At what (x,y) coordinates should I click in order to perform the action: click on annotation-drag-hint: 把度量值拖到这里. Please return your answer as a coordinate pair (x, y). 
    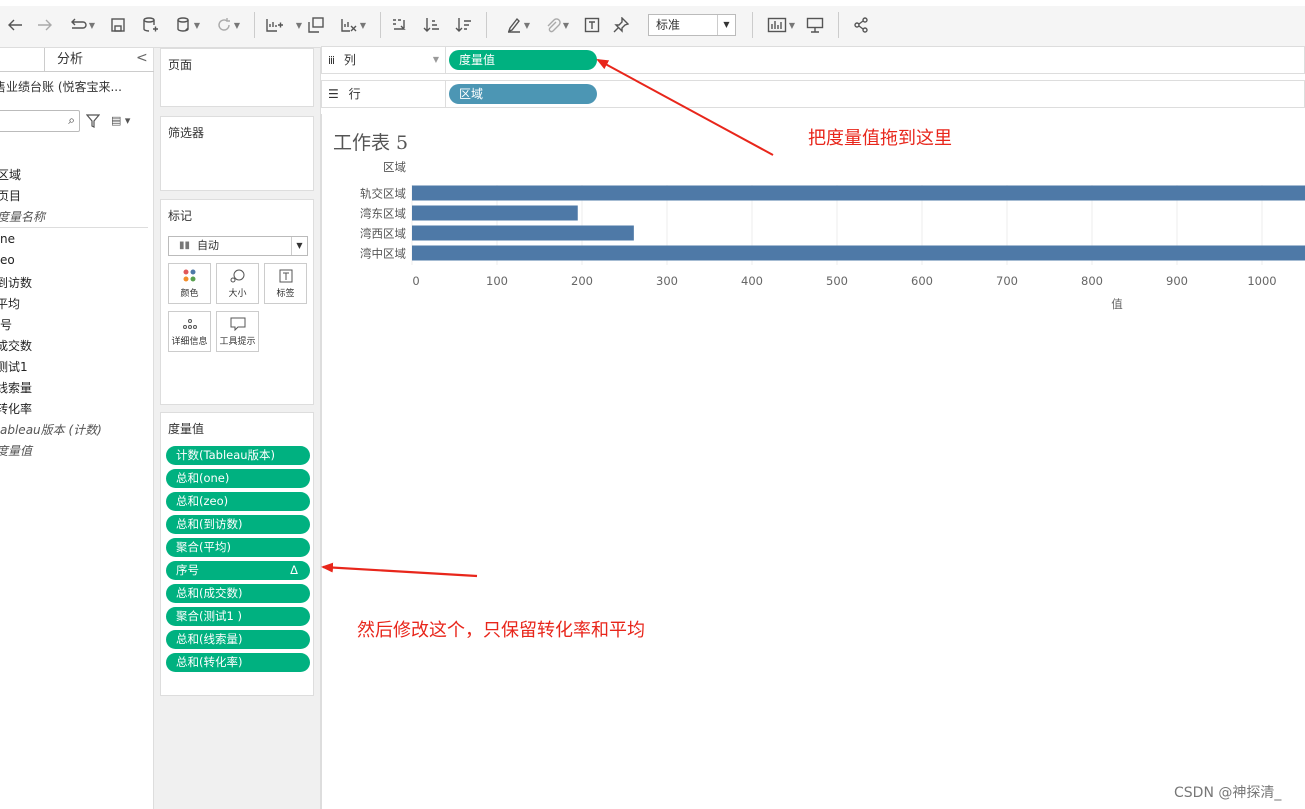
    Looking at the image, I should click on (880, 138).